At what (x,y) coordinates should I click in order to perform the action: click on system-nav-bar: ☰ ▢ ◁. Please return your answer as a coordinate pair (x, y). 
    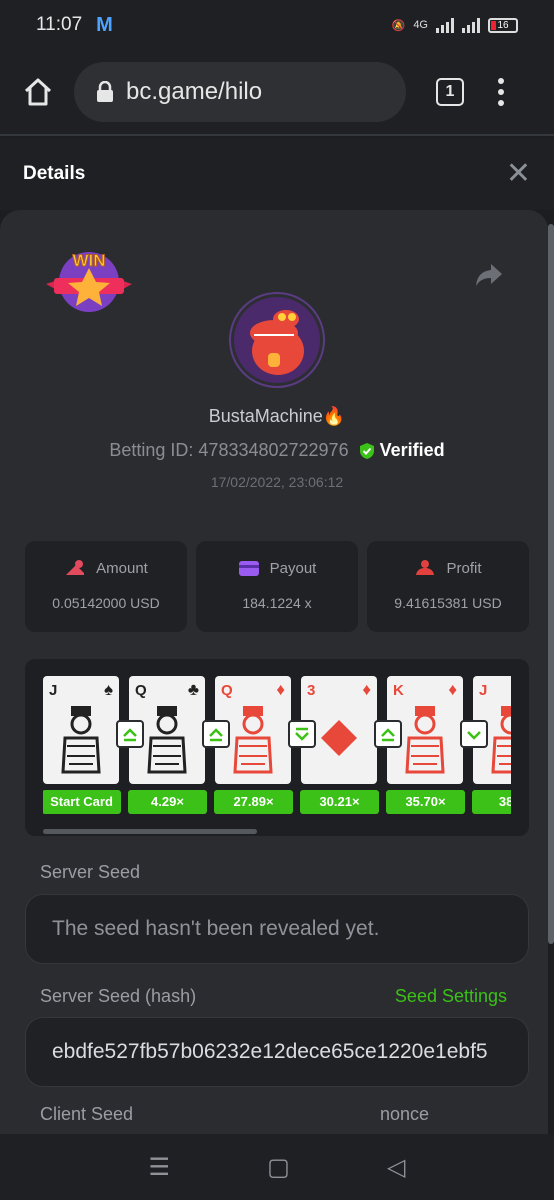
    Looking at the image, I should click on (277, 1167).